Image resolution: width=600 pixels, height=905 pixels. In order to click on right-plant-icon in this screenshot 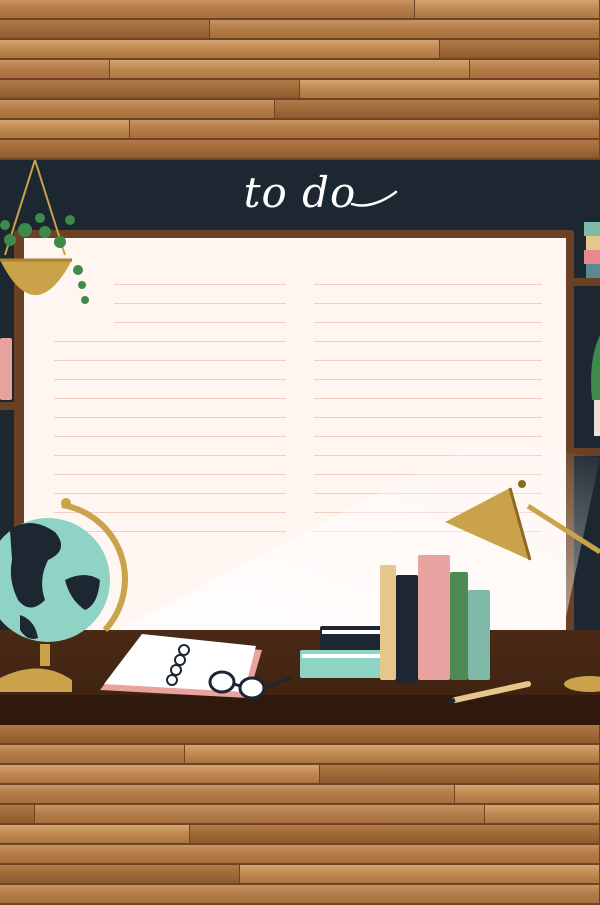, I will do `click(595, 367)`.